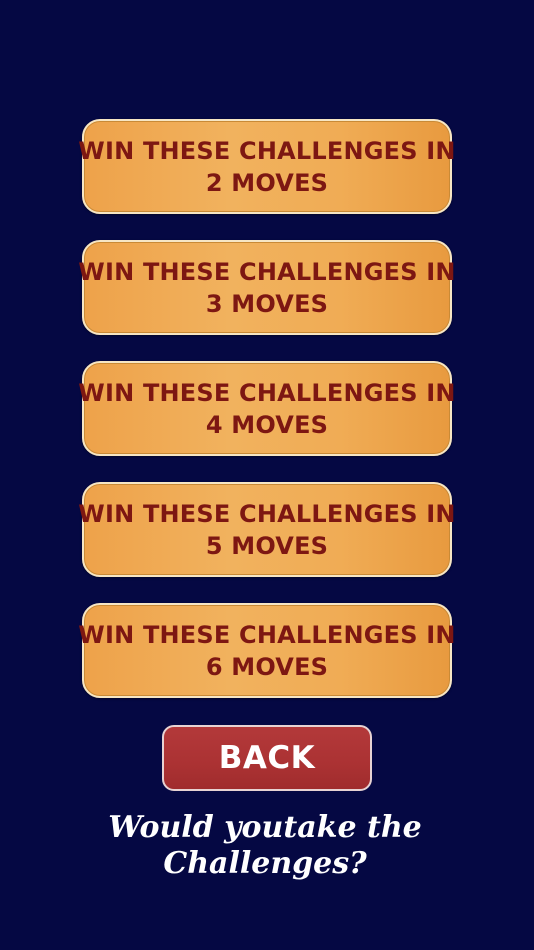  What do you see at coordinates (265, 827) in the screenshot?
I see `tagline-line-1: Would youtake the` at bounding box center [265, 827].